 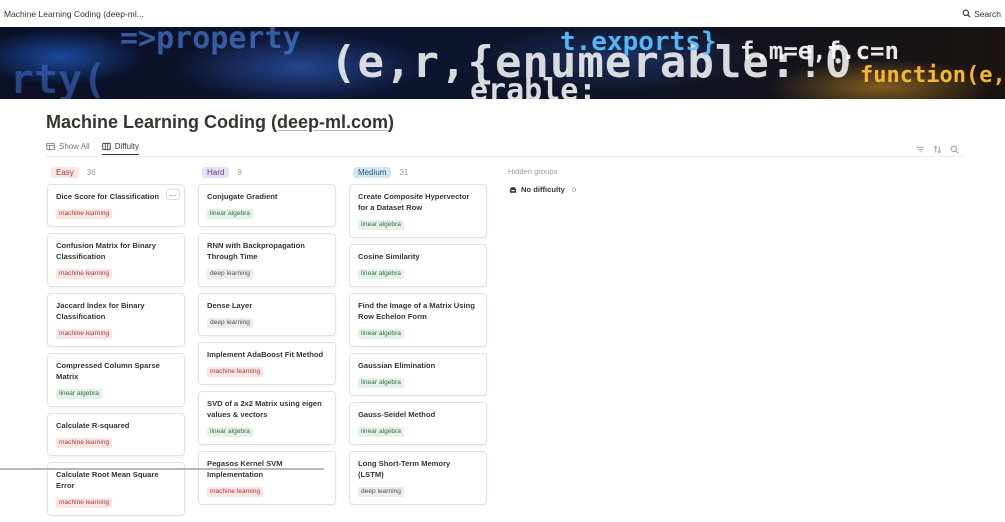 What do you see at coordinates (954, 145) in the screenshot?
I see `view-search-button` at bounding box center [954, 145].